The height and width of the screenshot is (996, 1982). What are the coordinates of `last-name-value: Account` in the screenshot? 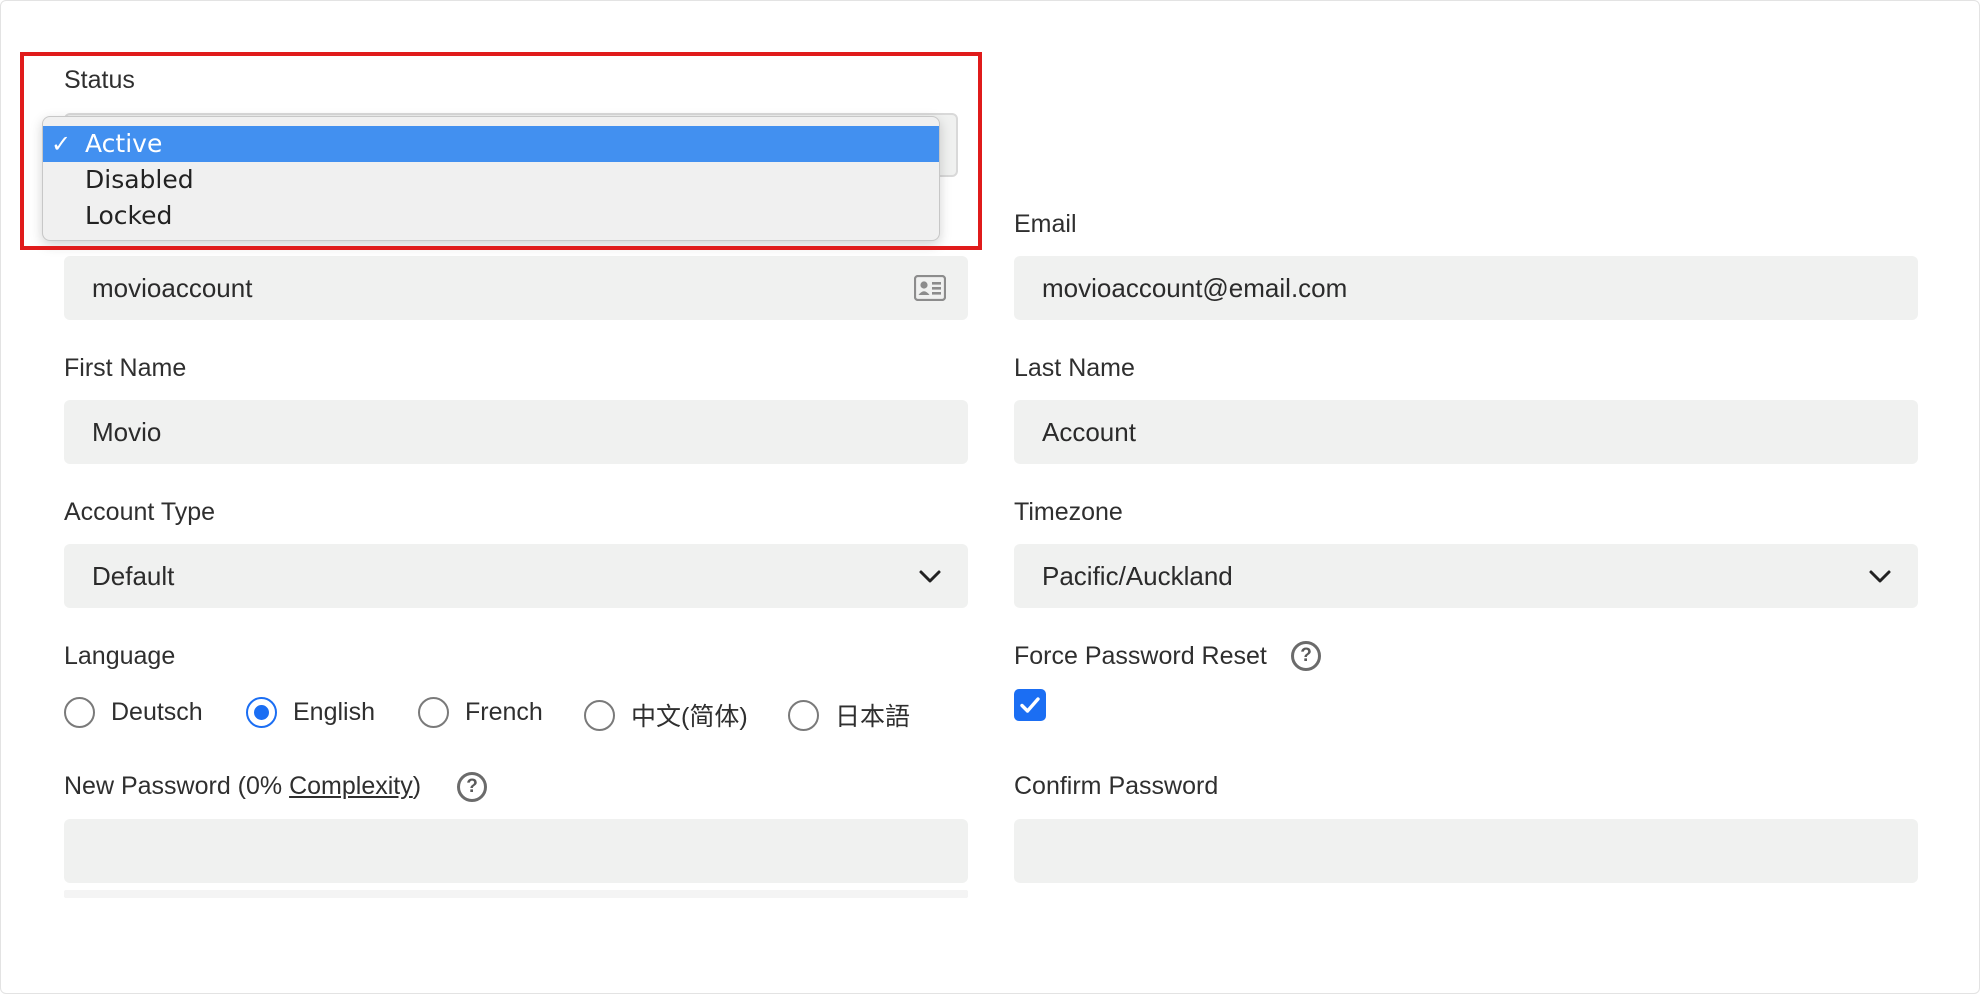 It's located at (1089, 431).